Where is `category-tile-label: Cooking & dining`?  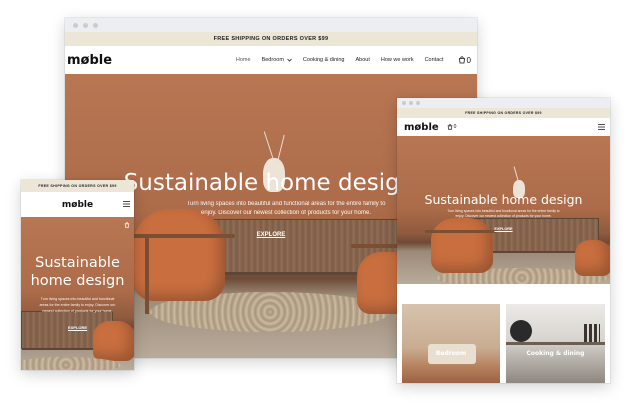
category-tile-label: Cooking & dining is located at coordinates (555, 353).